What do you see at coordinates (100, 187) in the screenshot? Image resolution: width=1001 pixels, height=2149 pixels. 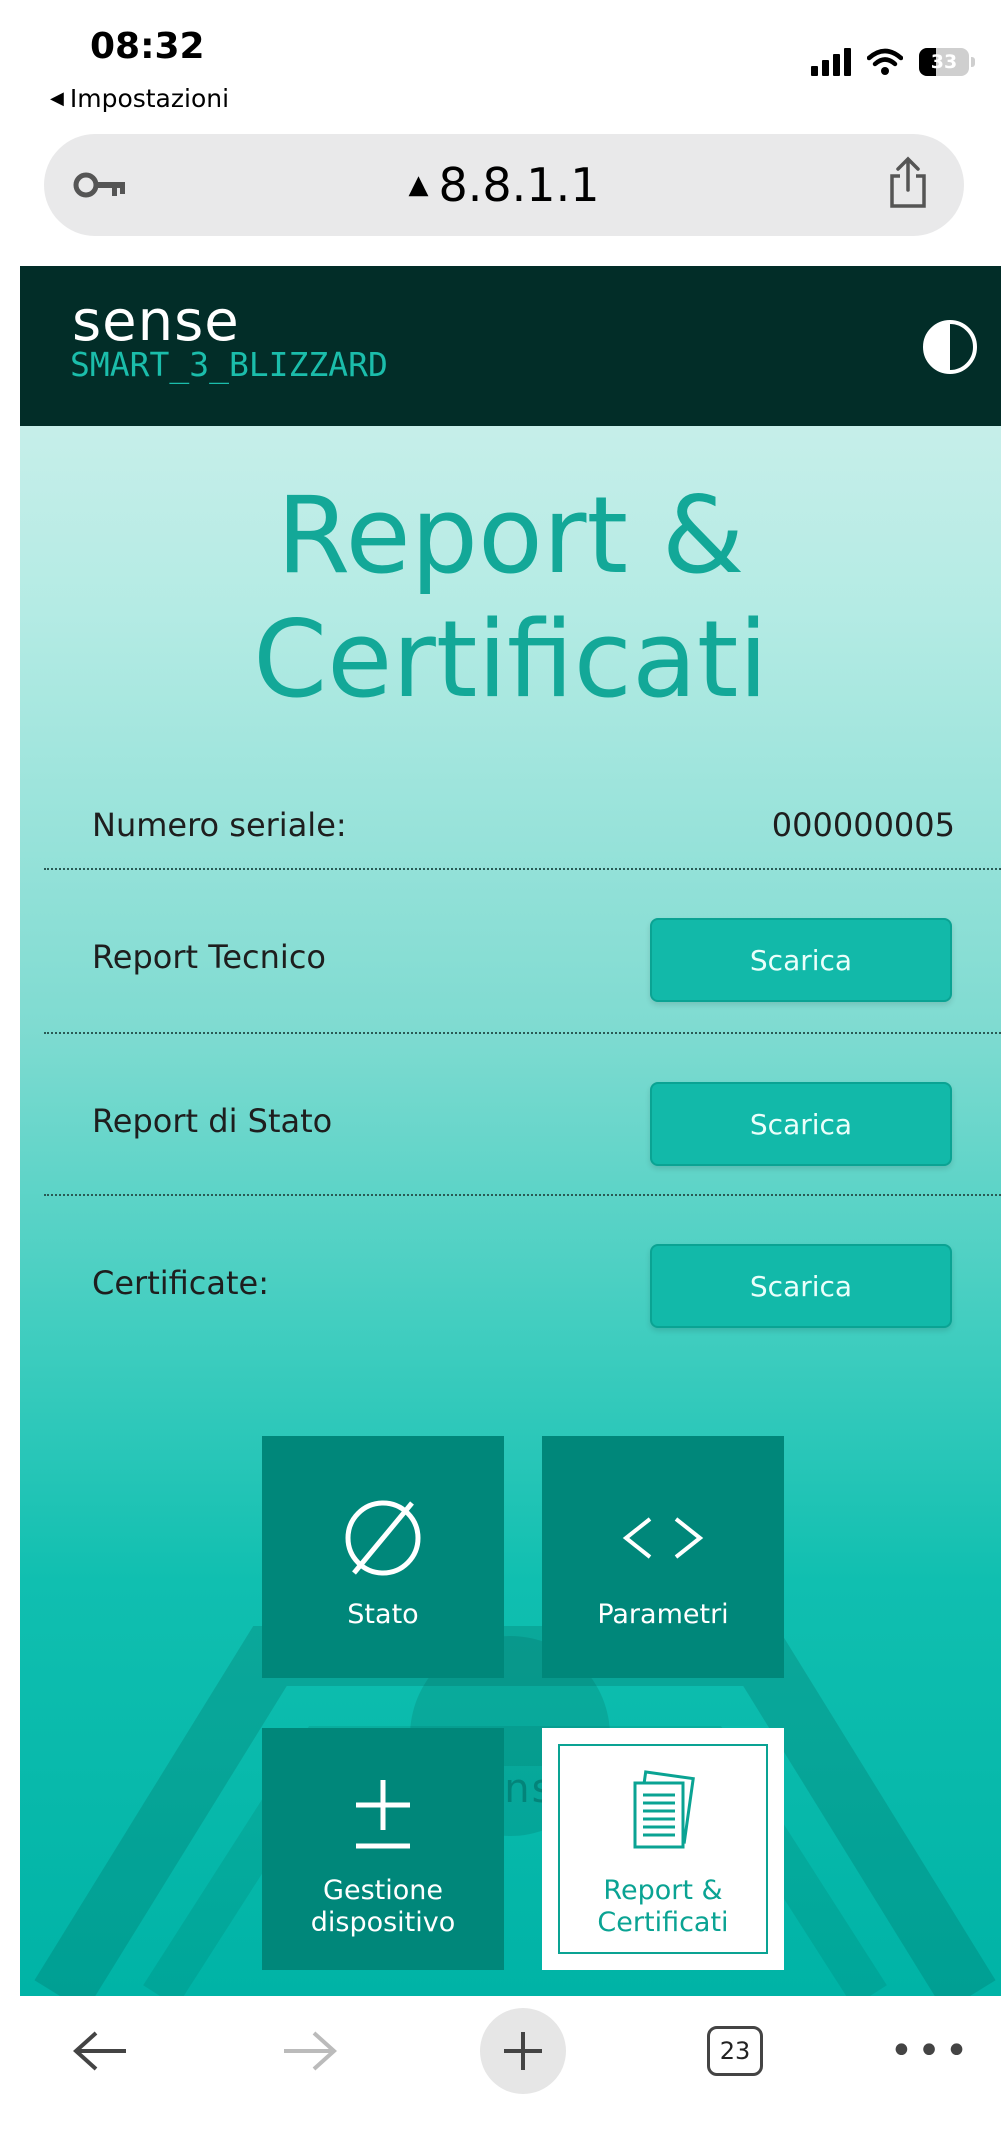 I see `key-icon` at bounding box center [100, 187].